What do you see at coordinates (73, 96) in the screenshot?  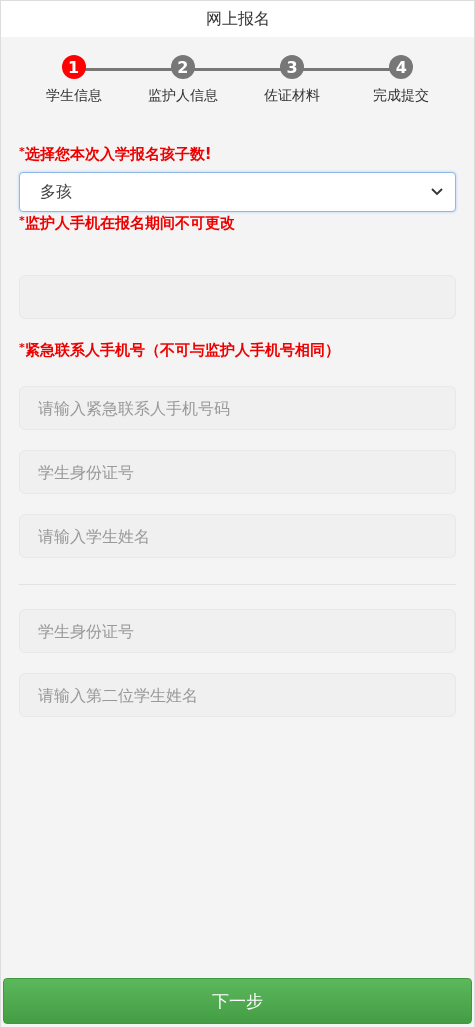 I see `step-label: 学生信息` at bounding box center [73, 96].